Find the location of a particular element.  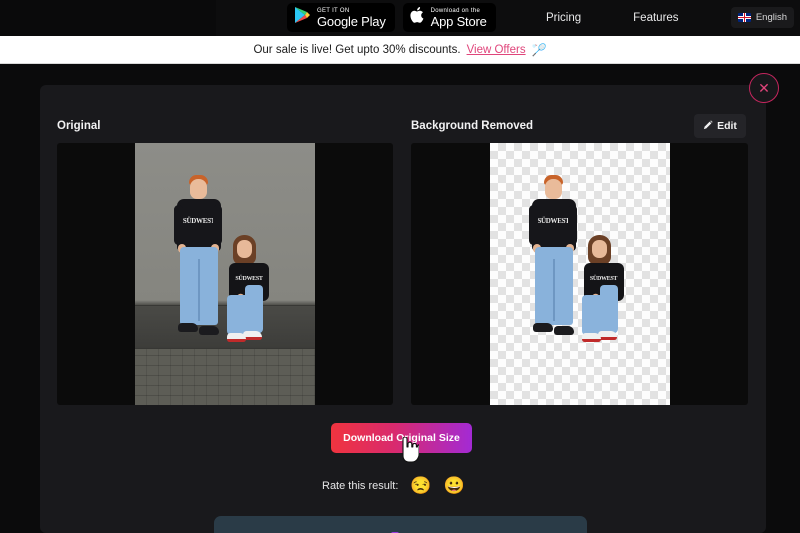

pencil-icon is located at coordinates (708, 126).